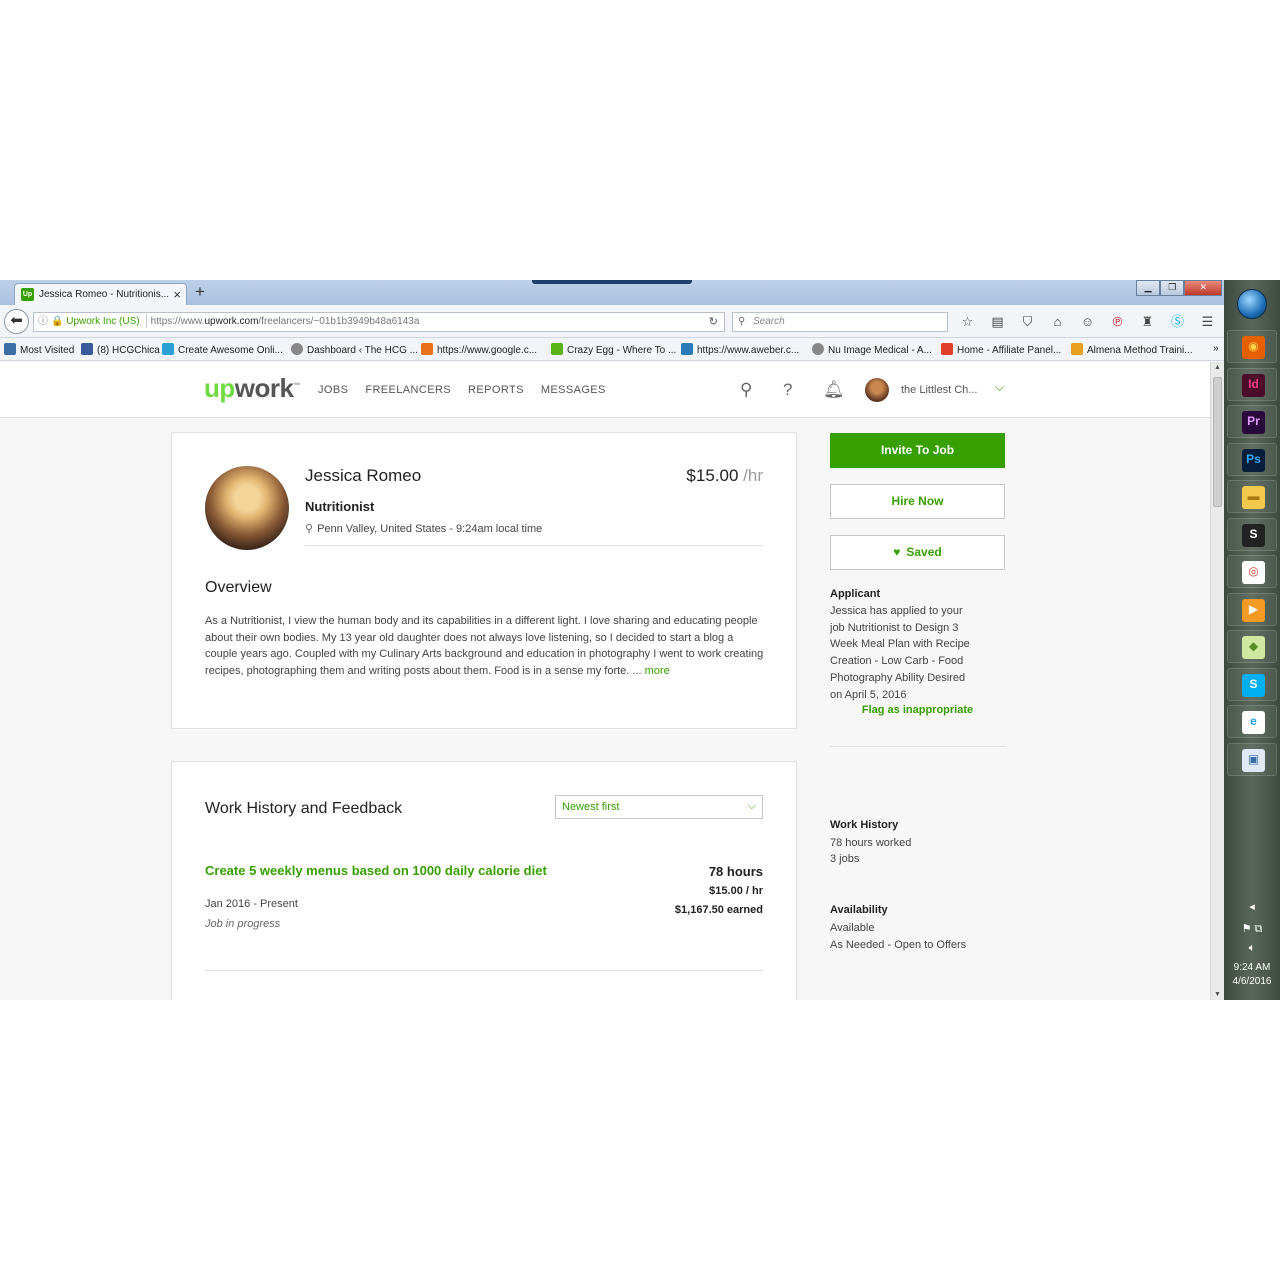 The height and width of the screenshot is (1280, 1280). What do you see at coordinates (997, 322) in the screenshot?
I see `reading-list-icon: ▤` at bounding box center [997, 322].